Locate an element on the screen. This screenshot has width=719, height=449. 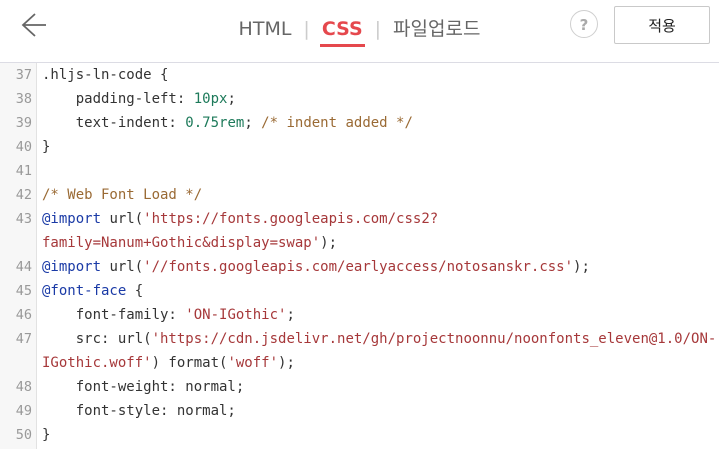
code-text: text-indent: 0.75rem; /* indent added */ is located at coordinates (227, 123).